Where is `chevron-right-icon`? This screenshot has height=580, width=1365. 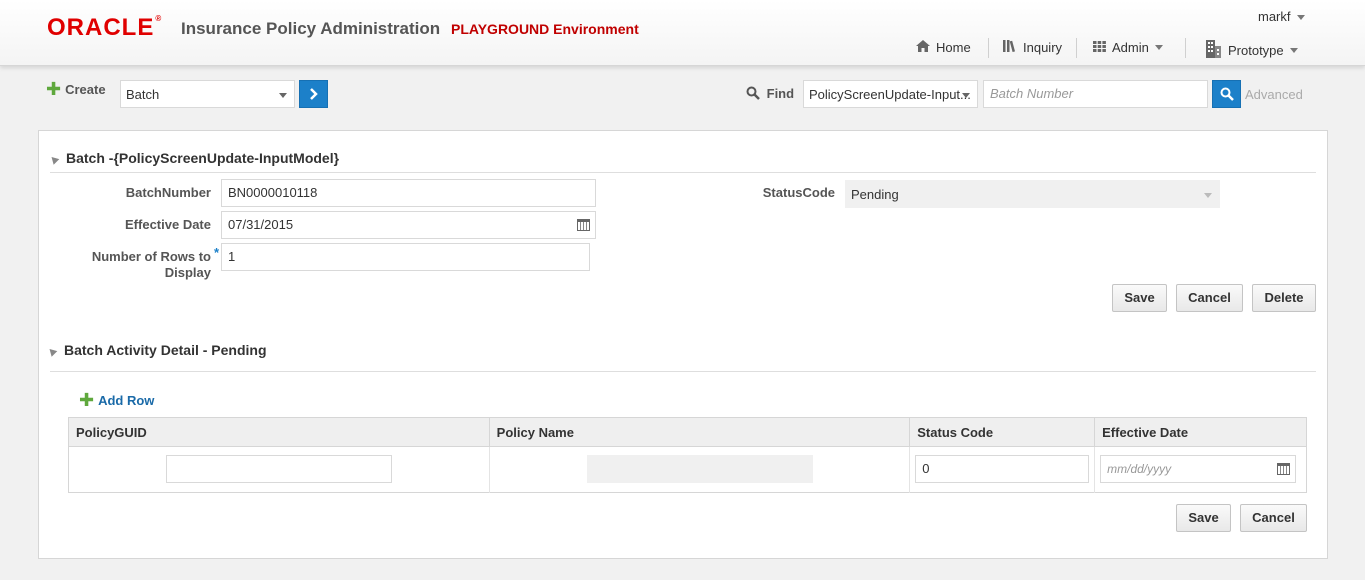
chevron-right-icon is located at coordinates (314, 93).